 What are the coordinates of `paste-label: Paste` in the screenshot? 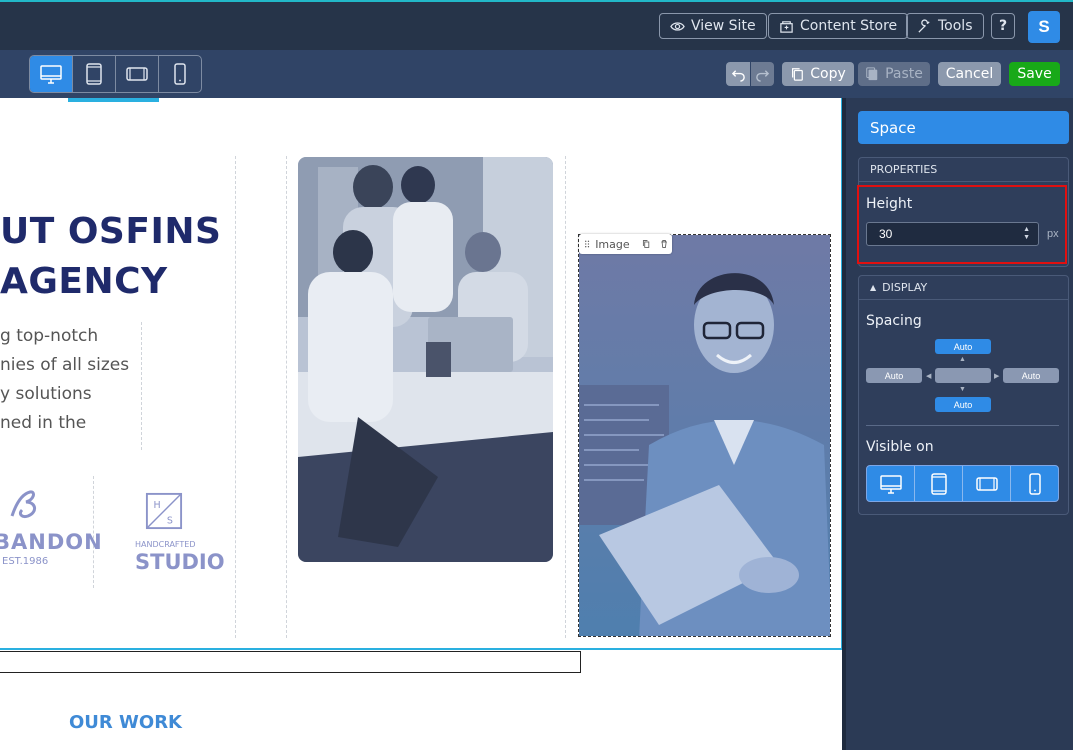 It's located at (904, 74).